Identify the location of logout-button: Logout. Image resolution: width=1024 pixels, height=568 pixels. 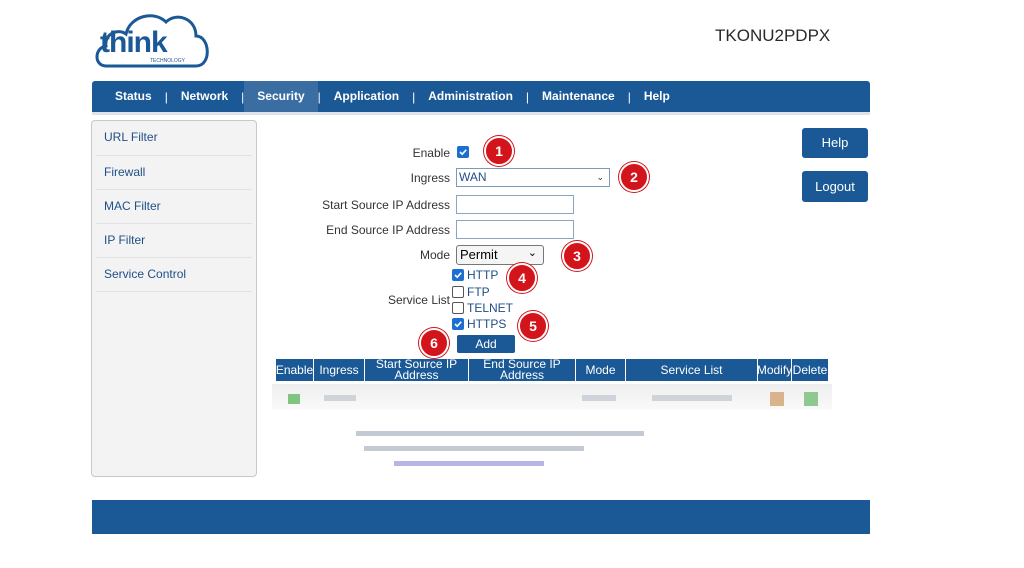
(835, 186).